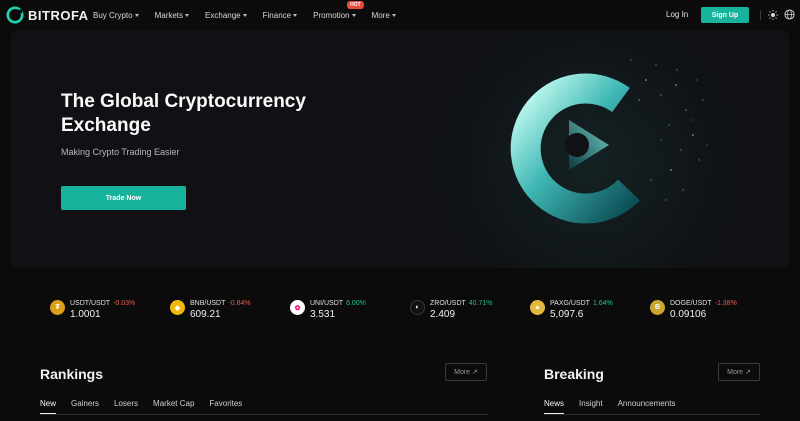 The width and height of the screenshot is (800, 421). What do you see at coordinates (58, 15) in the screenshot?
I see `brand-name: BITROFA` at bounding box center [58, 15].